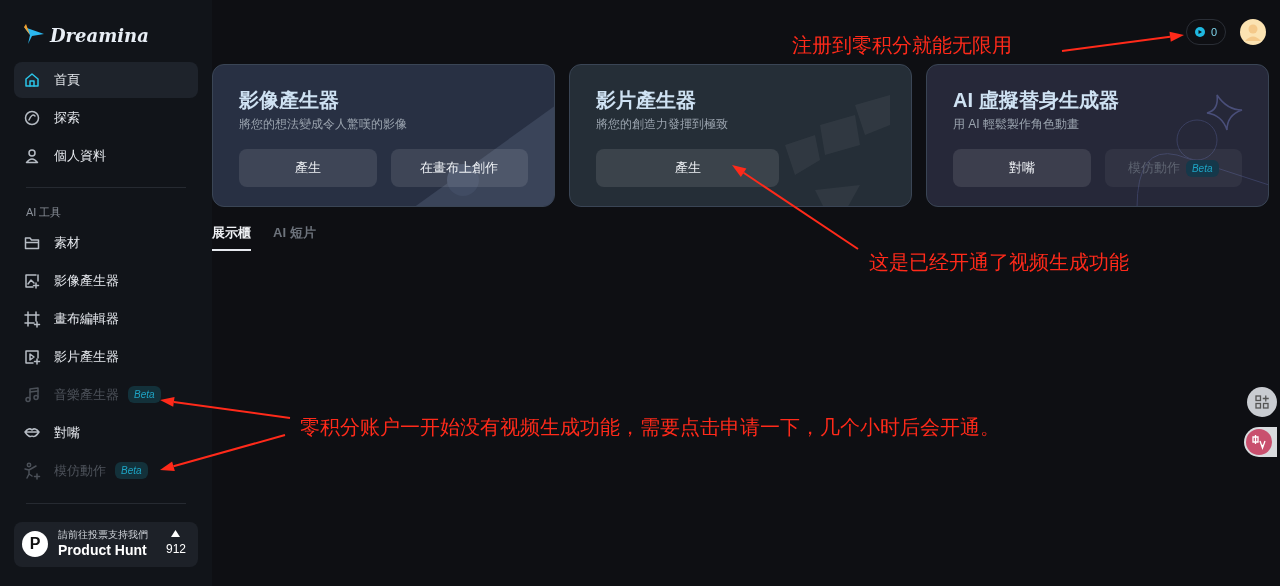 The image size is (1280, 586). What do you see at coordinates (1213, 32) in the screenshot?
I see `credits-count: 0` at bounding box center [1213, 32].